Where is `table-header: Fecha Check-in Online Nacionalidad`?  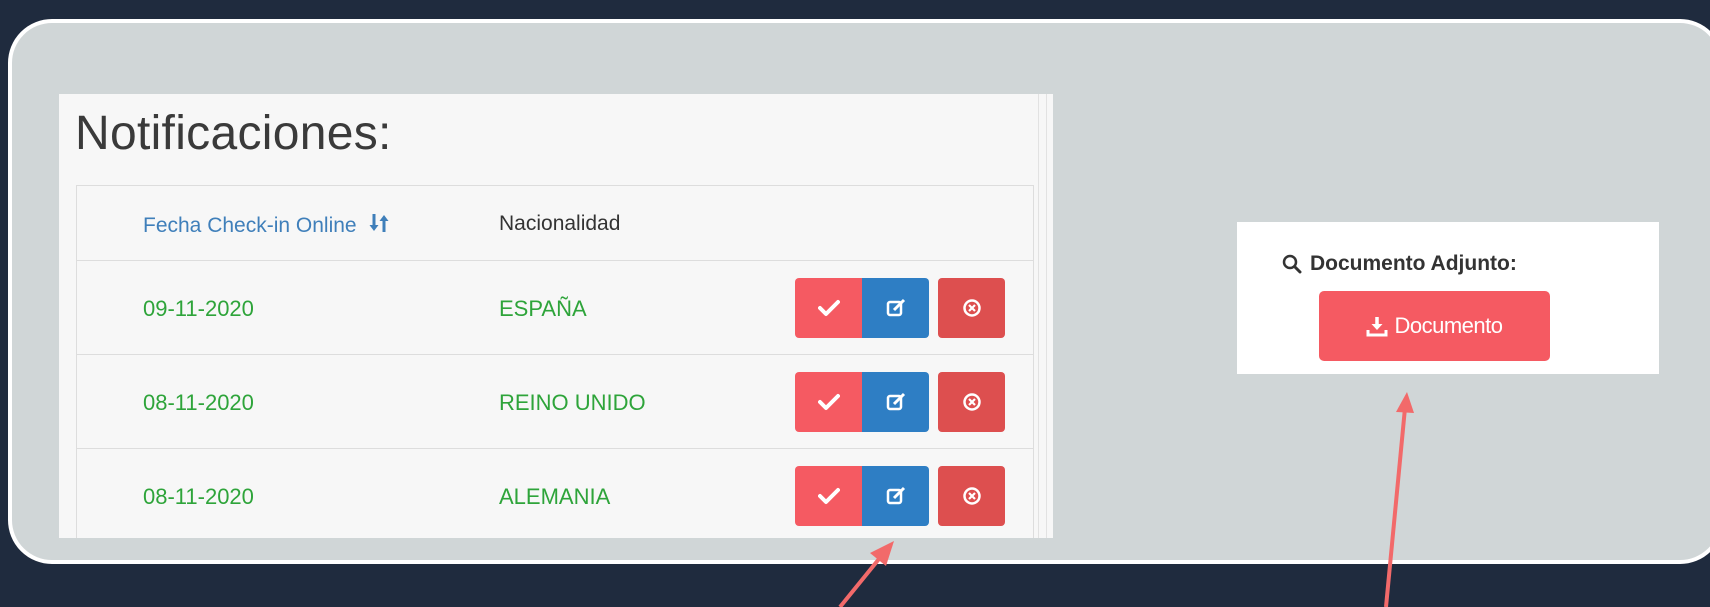
table-header: Fecha Check-in Online Nacionalidad is located at coordinates (555, 223).